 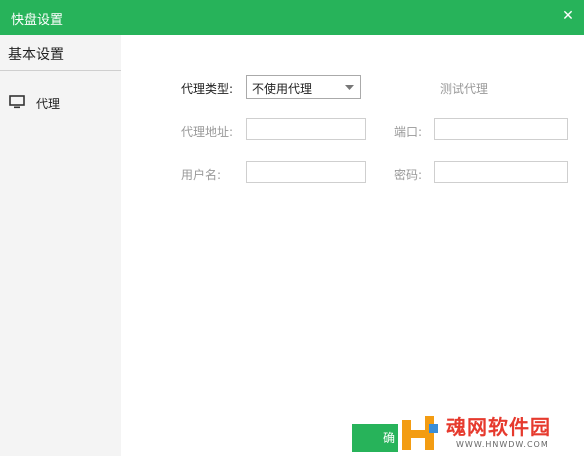 What do you see at coordinates (408, 132) in the screenshot?
I see `port-label: 端口:` at bounding box center [408, 132].